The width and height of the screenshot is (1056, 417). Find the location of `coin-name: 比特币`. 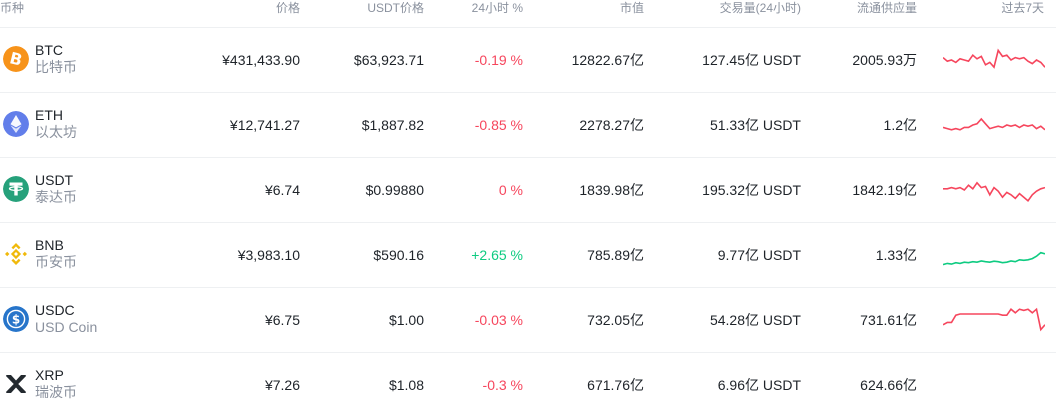

coin-name: 比特币 is located at coordinates (56, 67).